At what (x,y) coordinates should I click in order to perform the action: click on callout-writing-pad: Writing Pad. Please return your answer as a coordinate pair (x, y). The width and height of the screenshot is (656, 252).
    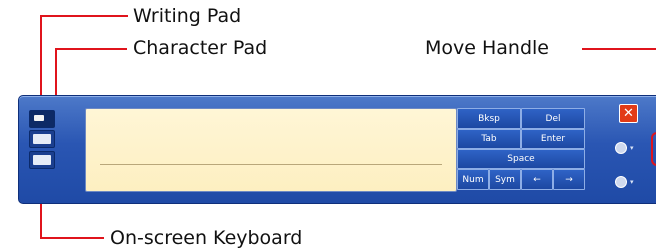
    Looking at the image, I should click on (187, 16).